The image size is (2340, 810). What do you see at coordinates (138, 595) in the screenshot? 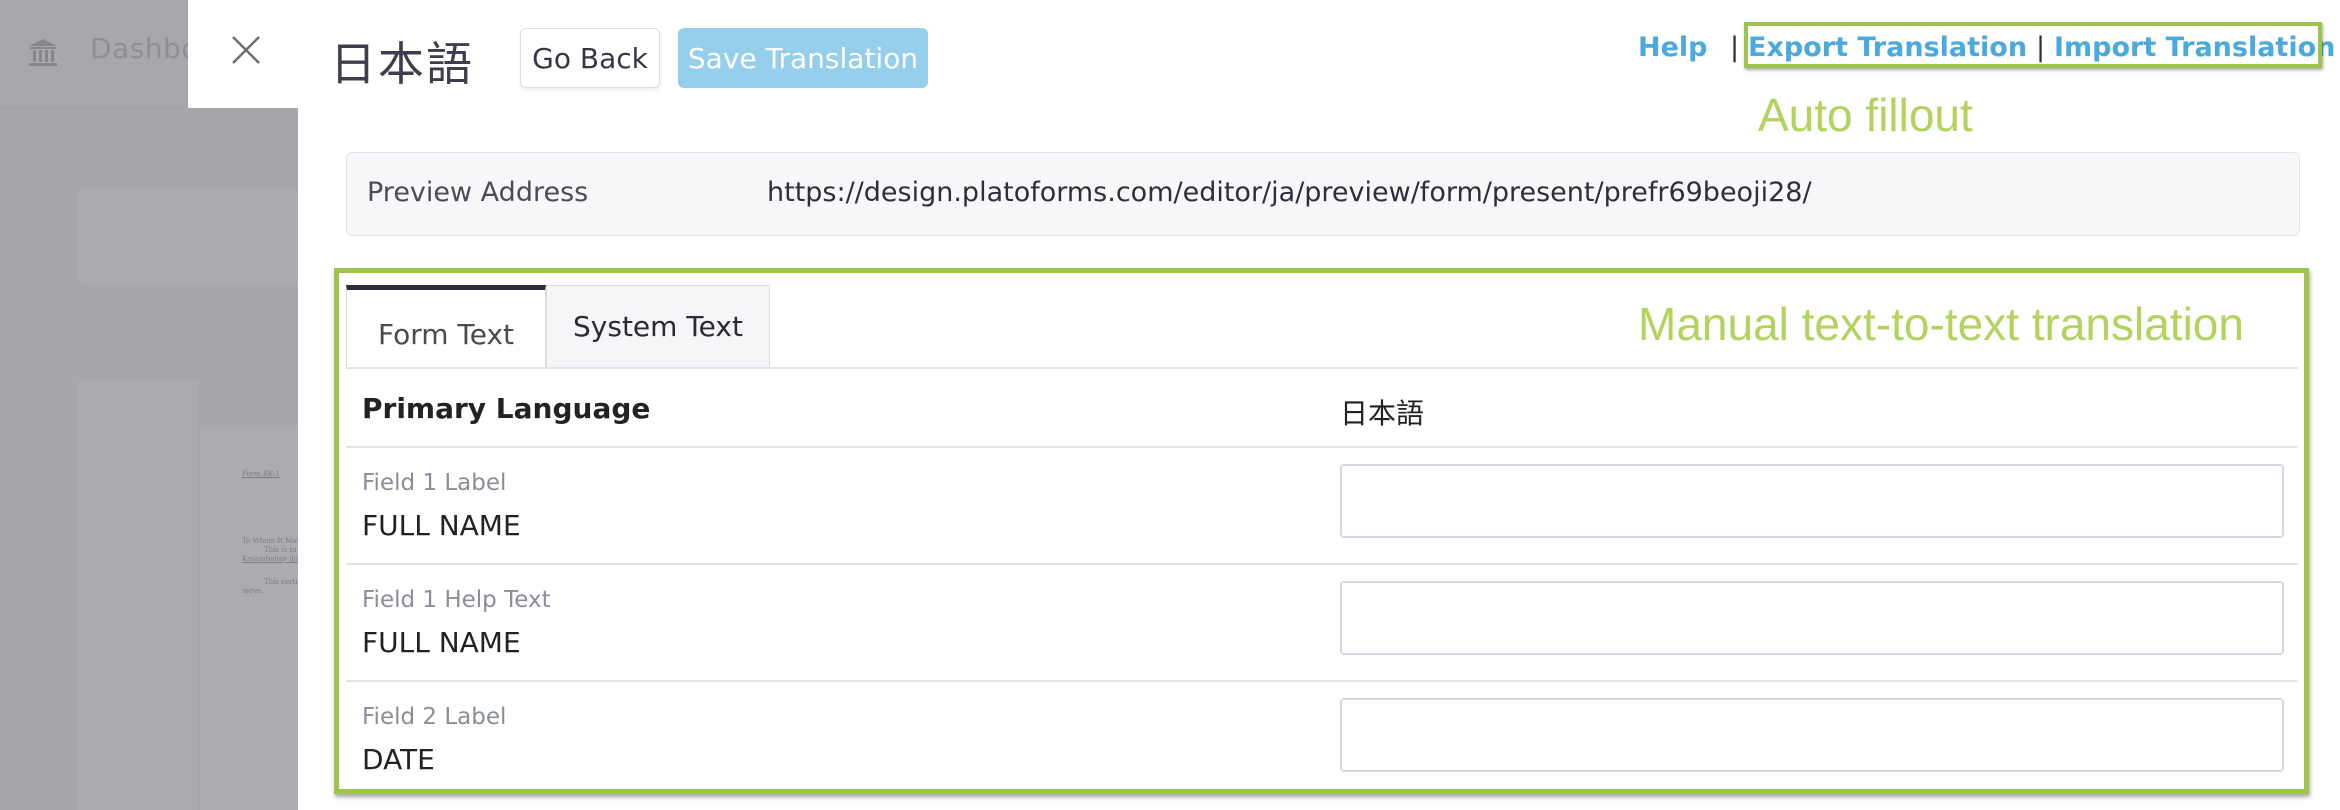
I see `background-column` at bounding box center [138, 595].